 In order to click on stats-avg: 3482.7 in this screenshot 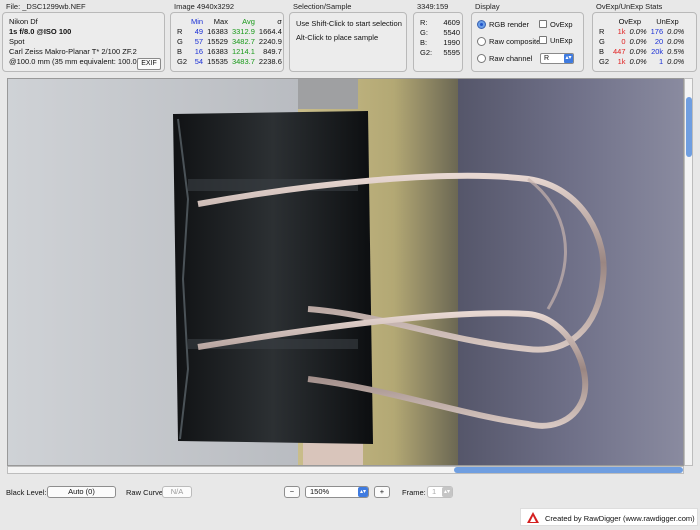, I will do `click(243, 41)`.